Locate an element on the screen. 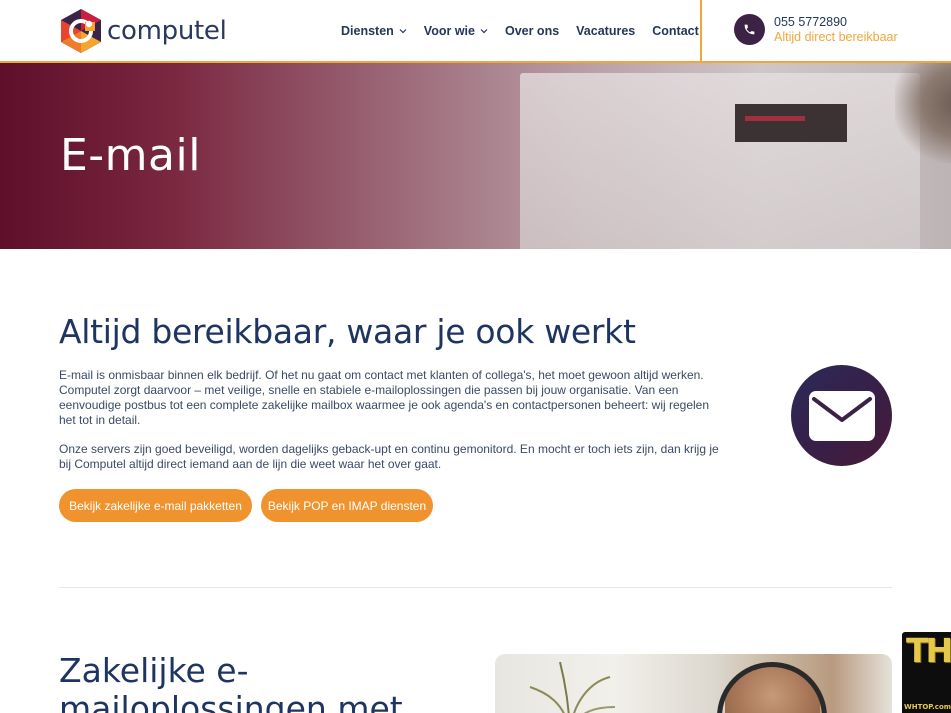 The height and width of the screenshot is (713, 951). nav-item-label: Contact is located at coordinates (675, 30).